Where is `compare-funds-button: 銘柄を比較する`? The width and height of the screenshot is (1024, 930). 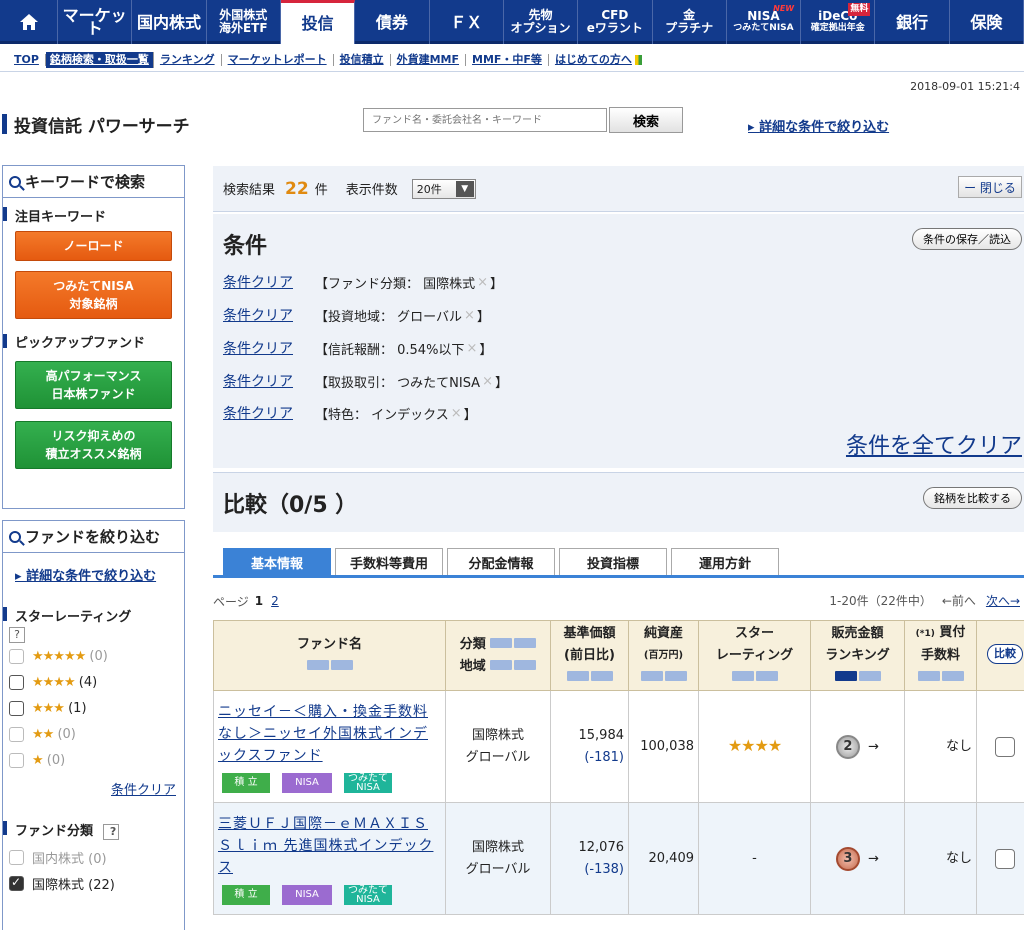 compare-funds-button: 銘柄を比較する is located at coordinates (972, 498).